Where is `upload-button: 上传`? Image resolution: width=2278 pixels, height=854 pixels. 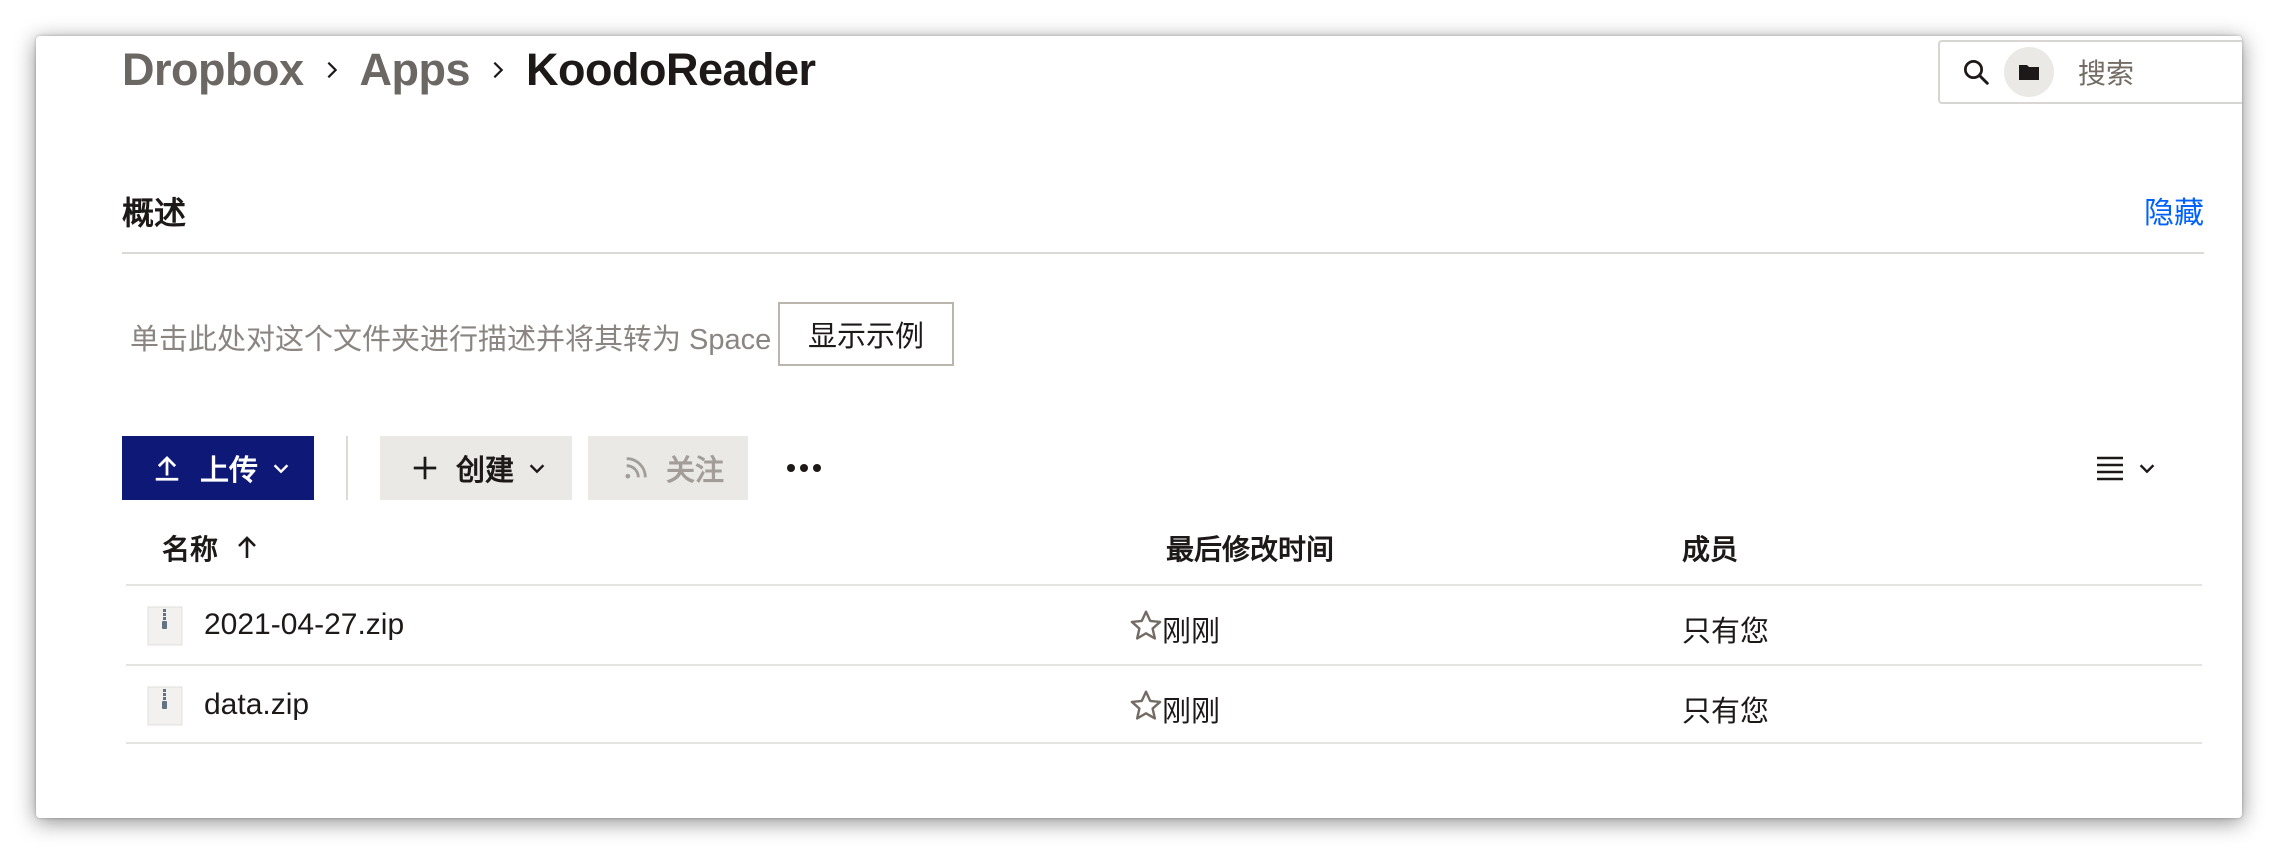 upload-button: 上传 is located at coordinates (218, 468).